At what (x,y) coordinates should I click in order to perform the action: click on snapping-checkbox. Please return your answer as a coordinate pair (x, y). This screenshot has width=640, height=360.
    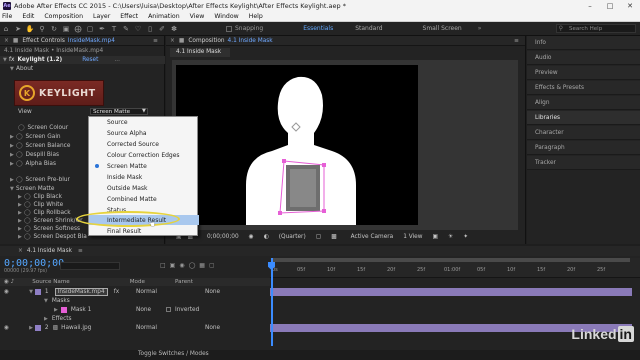
    Looking at the image, I should click on (229, 28).